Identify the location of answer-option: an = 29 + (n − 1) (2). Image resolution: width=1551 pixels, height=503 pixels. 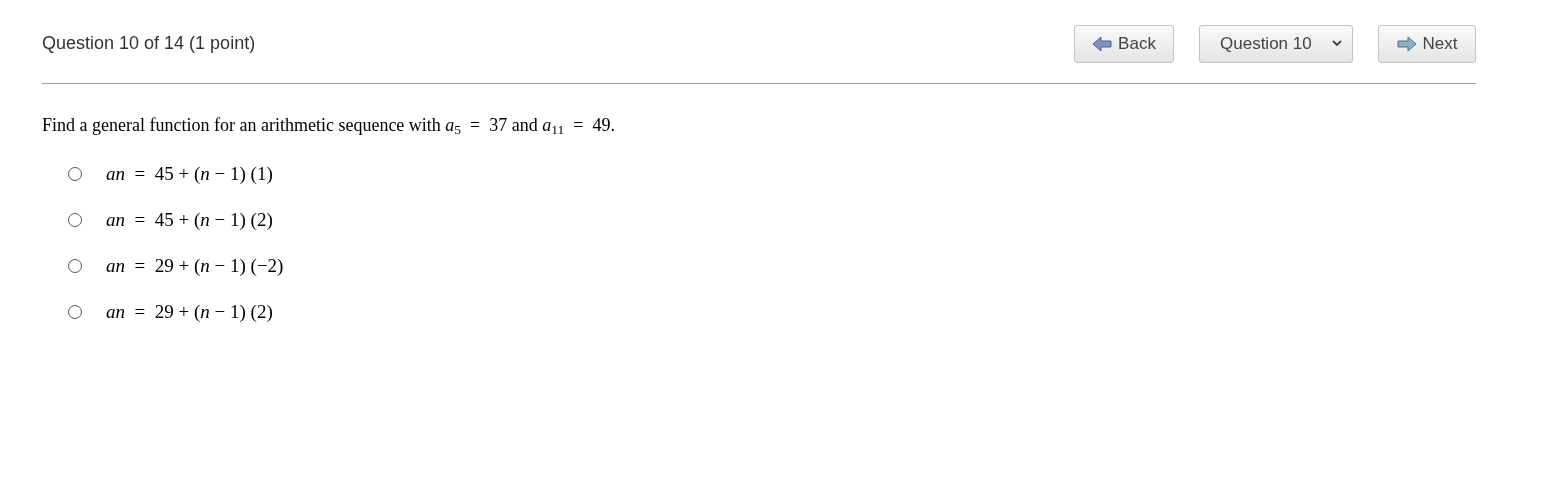
(189, 312).